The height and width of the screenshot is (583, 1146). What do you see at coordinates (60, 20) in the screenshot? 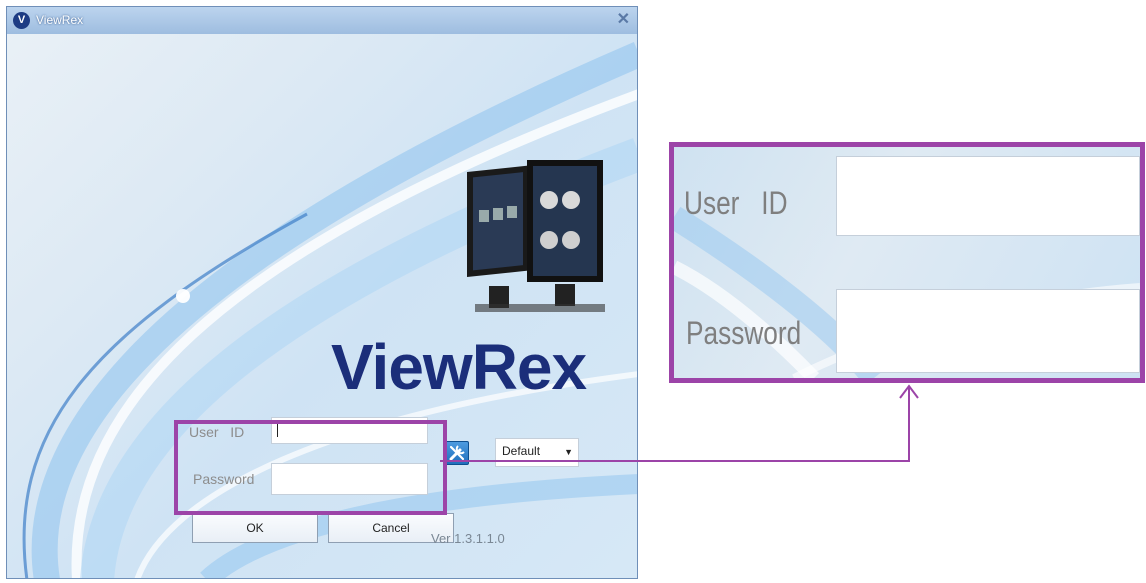
I see `window-title: ViewRex` at bounding box center [60, 20].